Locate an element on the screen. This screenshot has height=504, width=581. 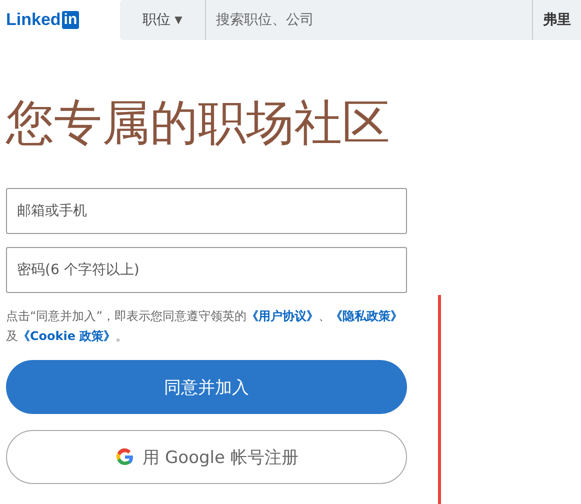
search-field: 搜索职位、公司 is located at coordinates (369, 20).